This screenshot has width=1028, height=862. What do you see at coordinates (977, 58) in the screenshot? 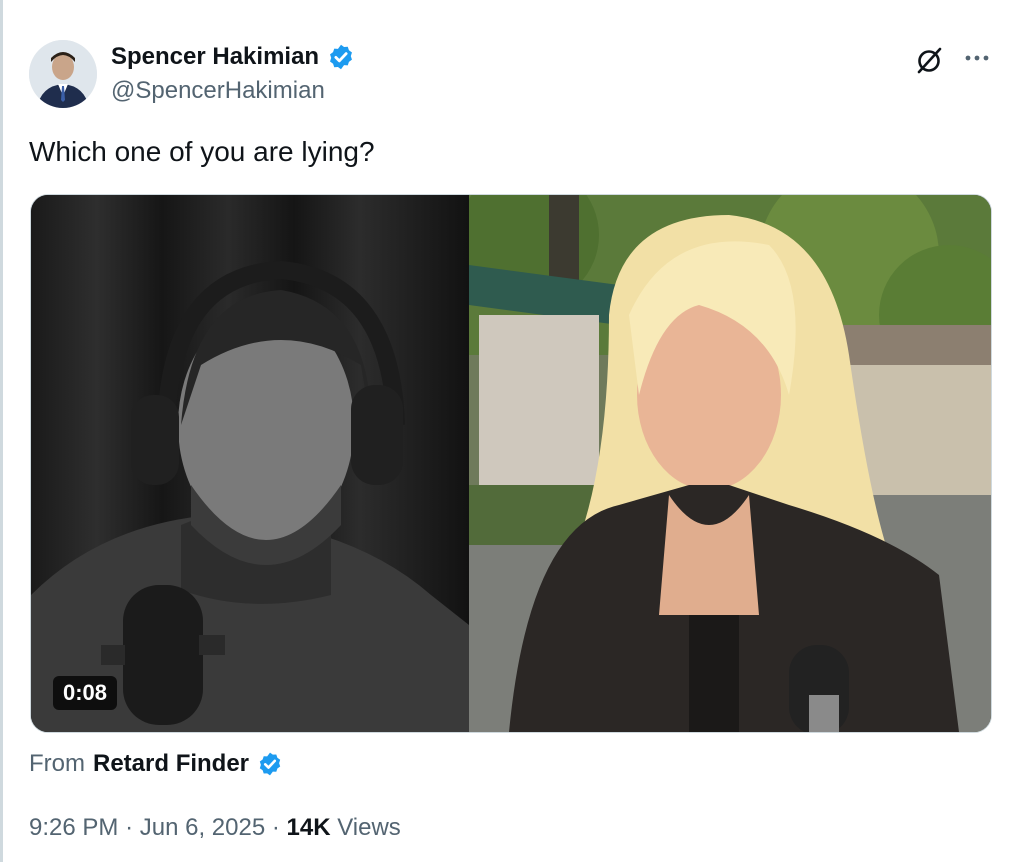
I see `more-icon` at bounding box center [977, 58].